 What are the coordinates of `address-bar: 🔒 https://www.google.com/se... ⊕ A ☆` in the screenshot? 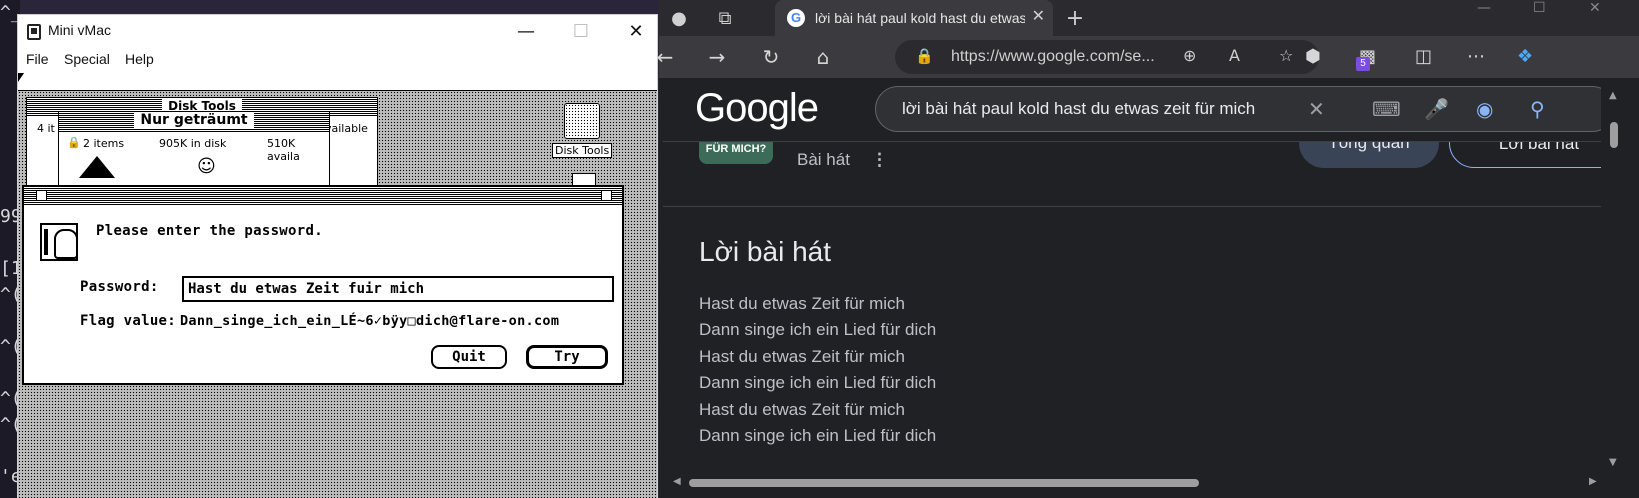 It's located at (1107, 57).